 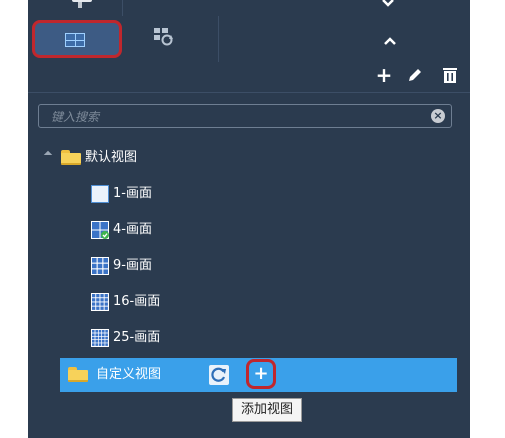 I want to click on tree-node-custom-views: 自定义视图 +, so click(x=258, y=375).